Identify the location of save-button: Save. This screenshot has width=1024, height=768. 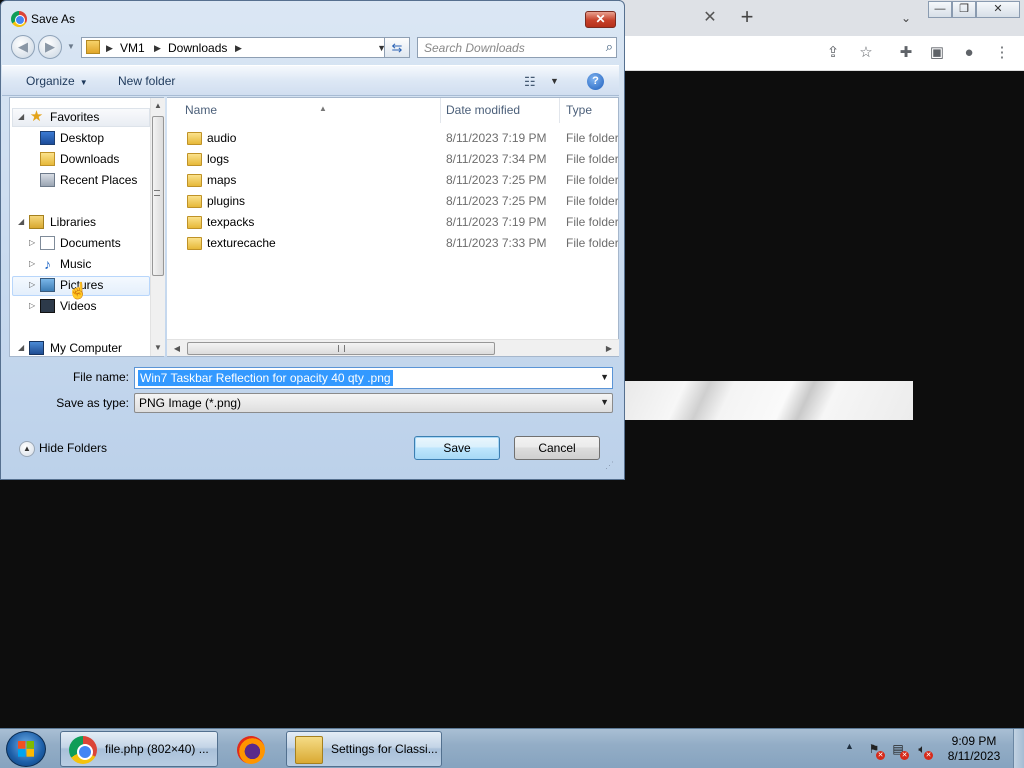
(457, 448).